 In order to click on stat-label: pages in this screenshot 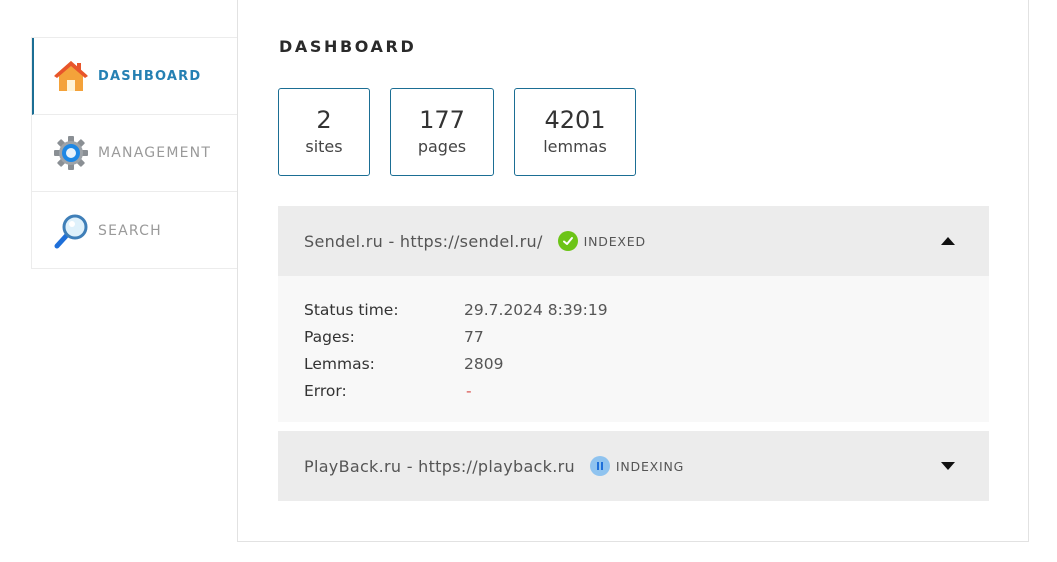, I will do `click(442, 146)`.